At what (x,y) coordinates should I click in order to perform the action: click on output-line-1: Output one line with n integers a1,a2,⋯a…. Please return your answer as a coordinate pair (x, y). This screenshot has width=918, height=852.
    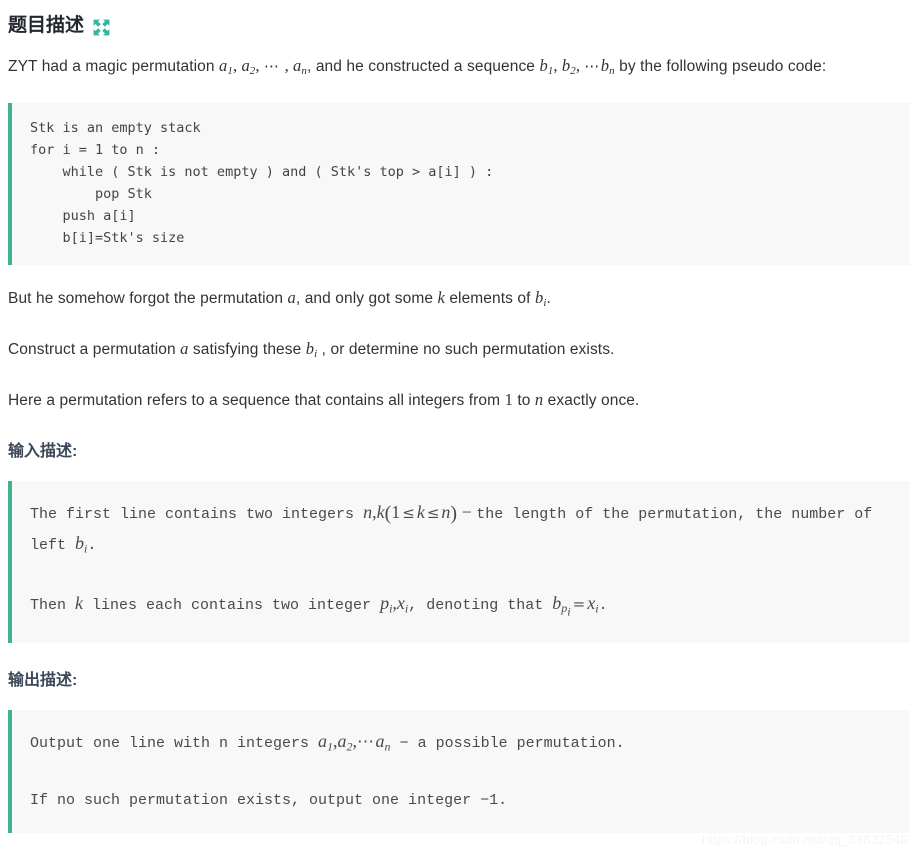
    Looking at the image, I should click on (327, 742).